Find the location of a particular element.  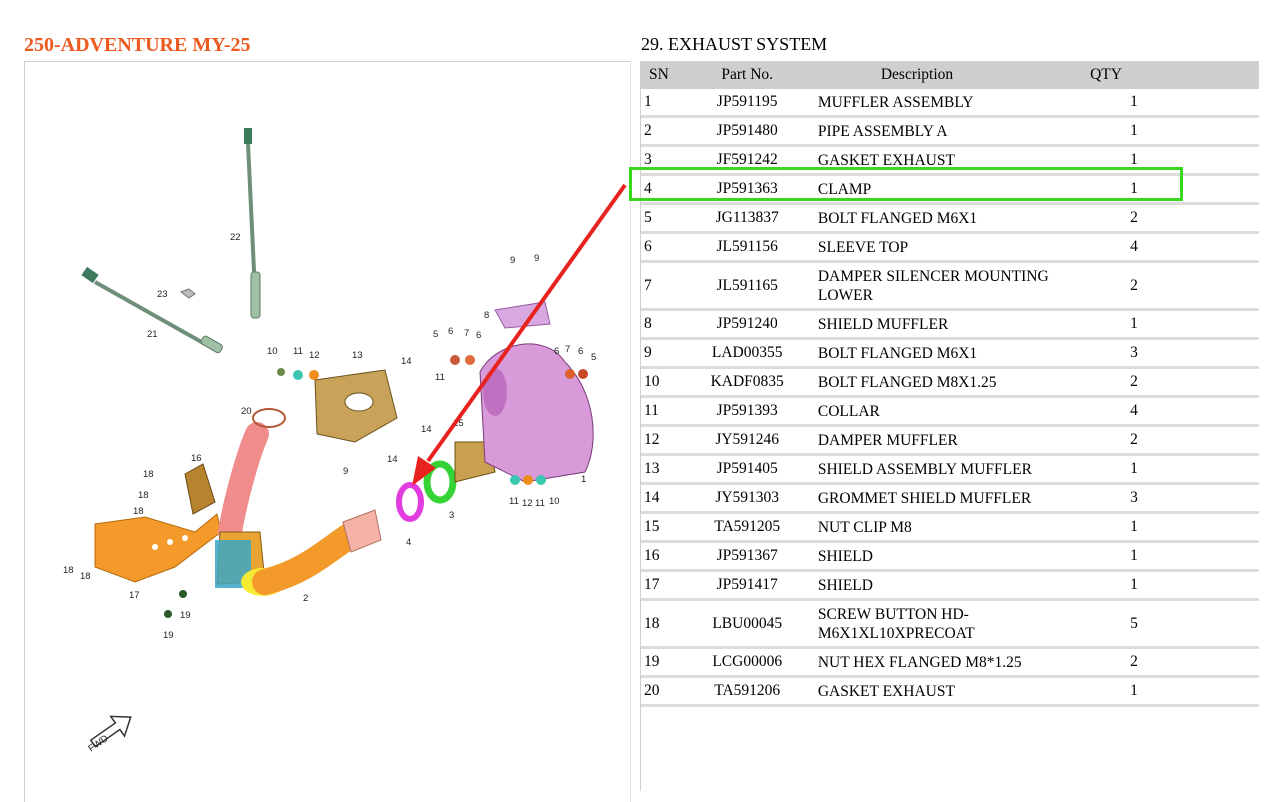

cell-sn: 17 is located at coordinates (652, 584).